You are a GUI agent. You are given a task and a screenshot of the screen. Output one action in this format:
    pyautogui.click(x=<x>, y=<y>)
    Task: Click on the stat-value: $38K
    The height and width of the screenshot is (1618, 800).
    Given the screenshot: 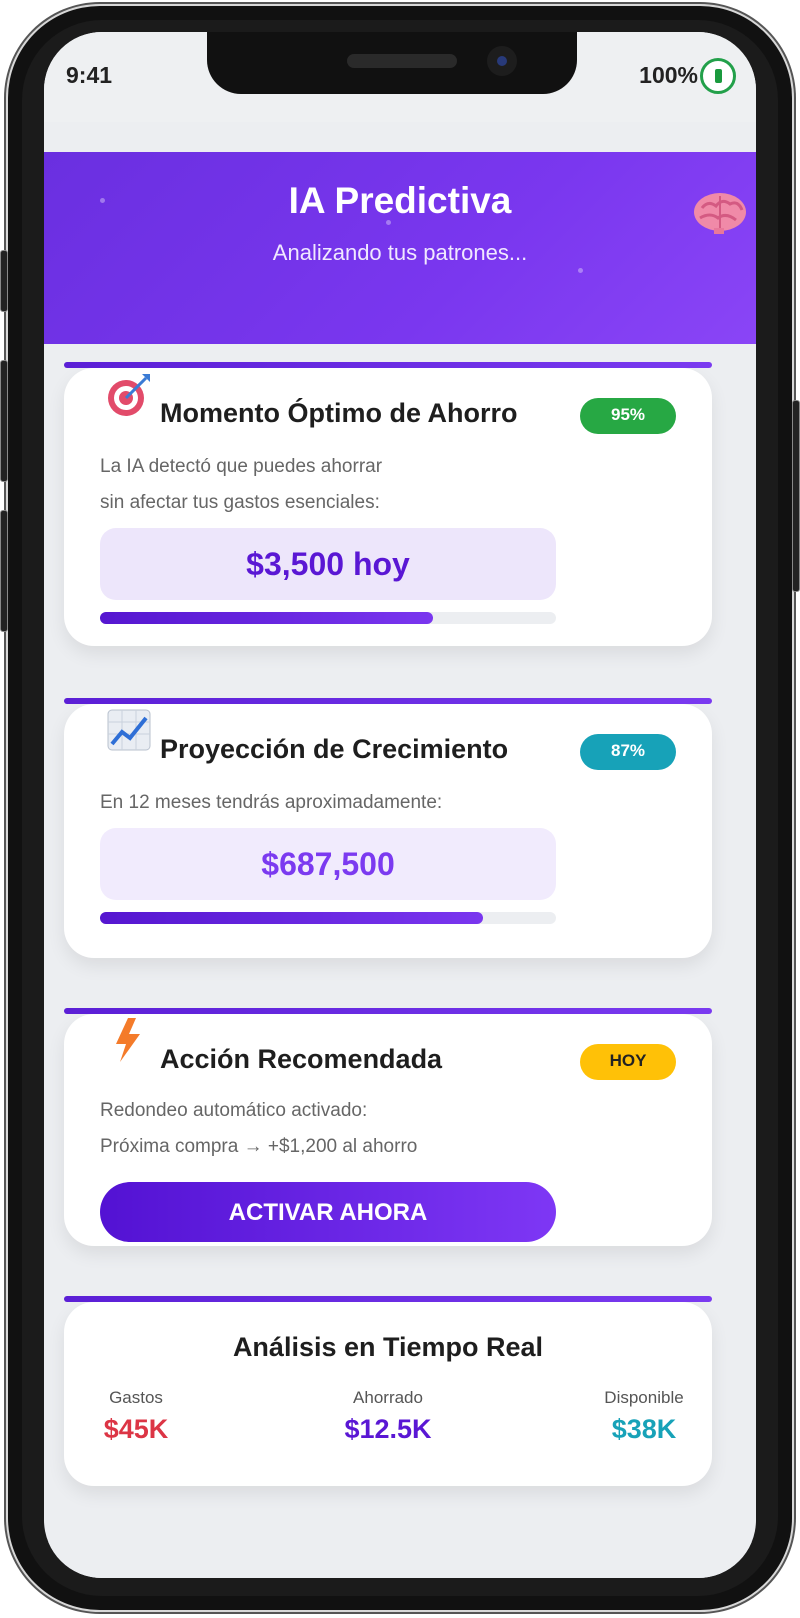 What is the action you would take?
    pyautogui.click(x=644, y=1429)
    